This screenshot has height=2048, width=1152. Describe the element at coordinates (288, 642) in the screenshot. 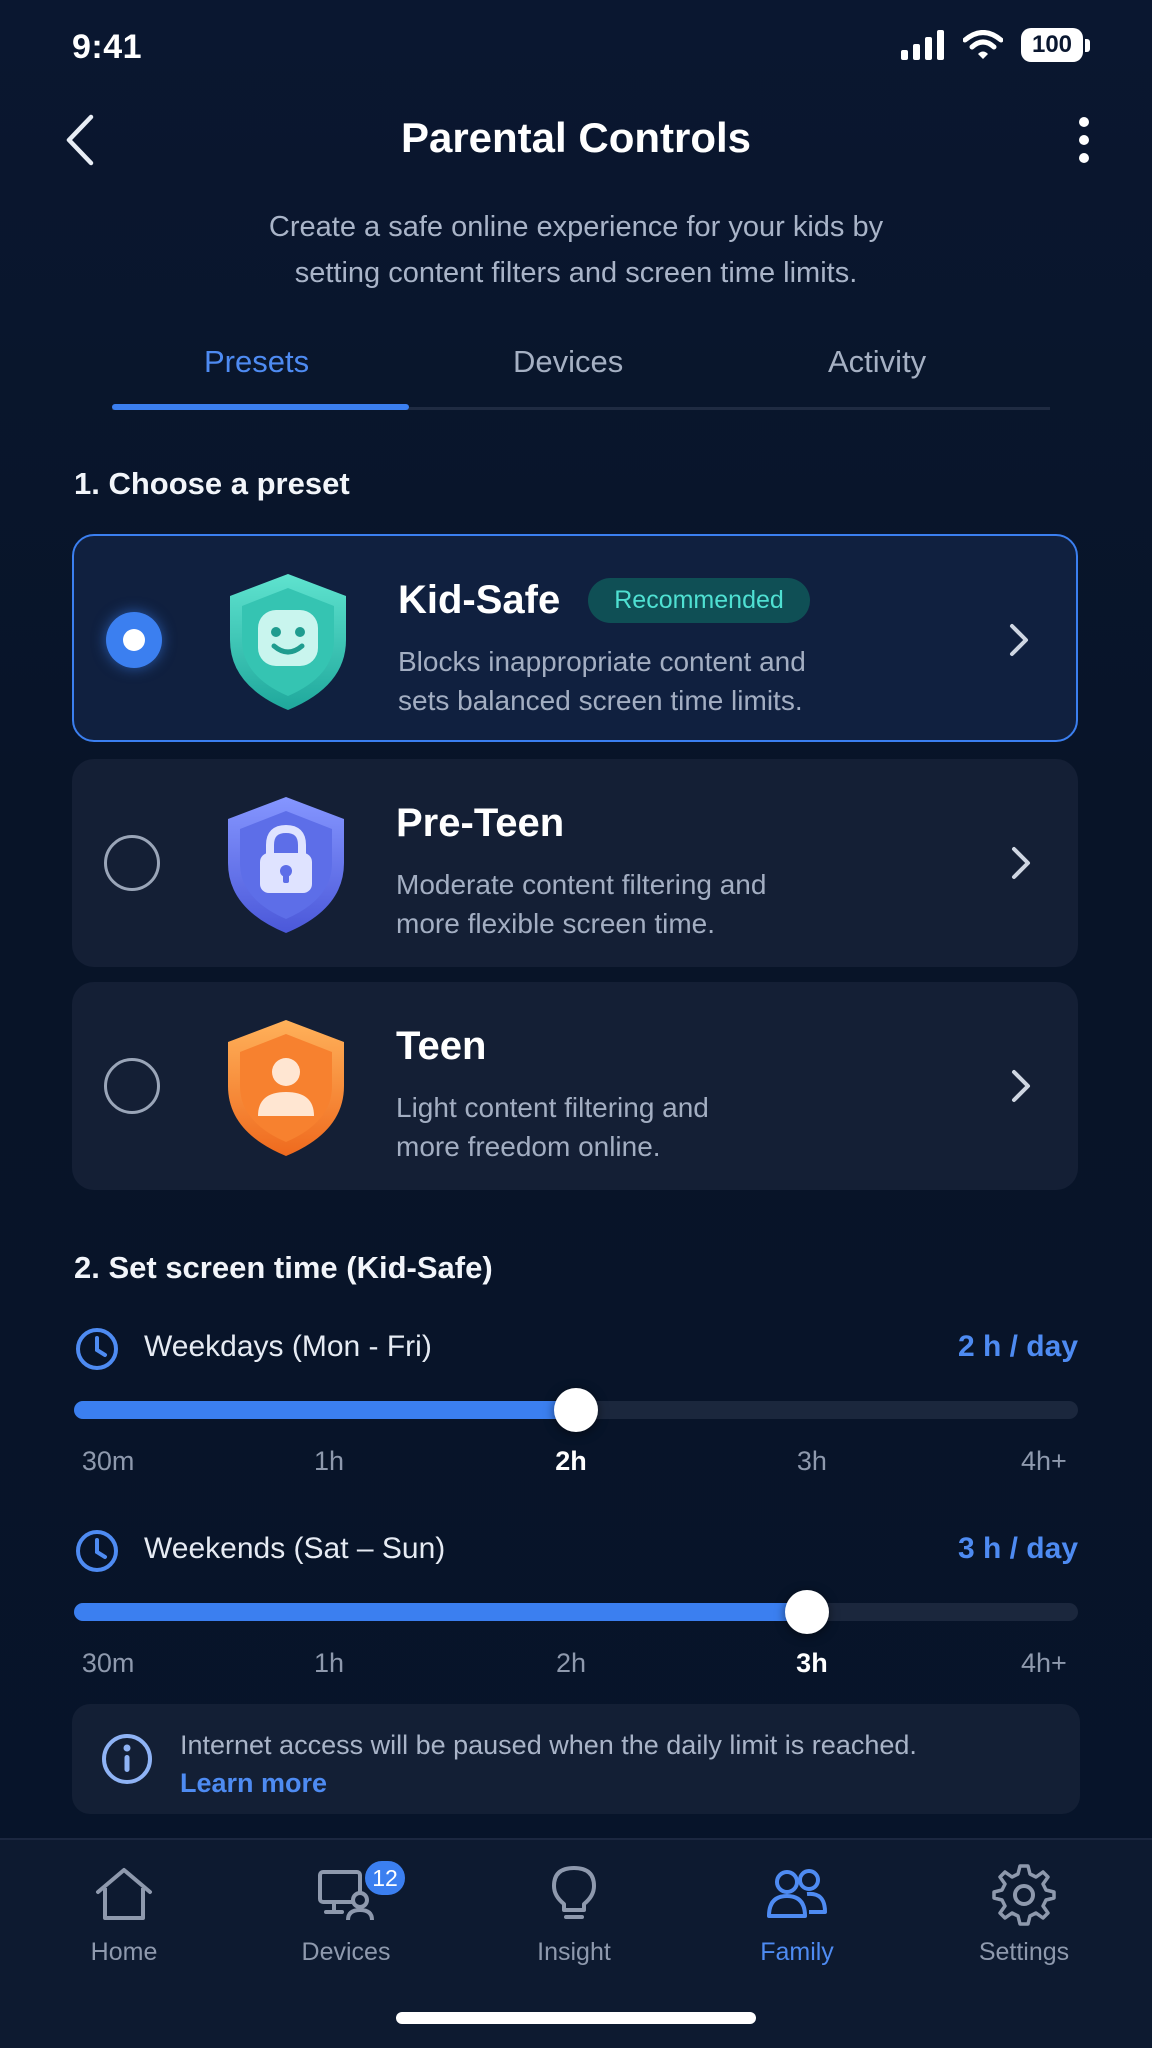

I see `smiley-shield-icon` at that location.